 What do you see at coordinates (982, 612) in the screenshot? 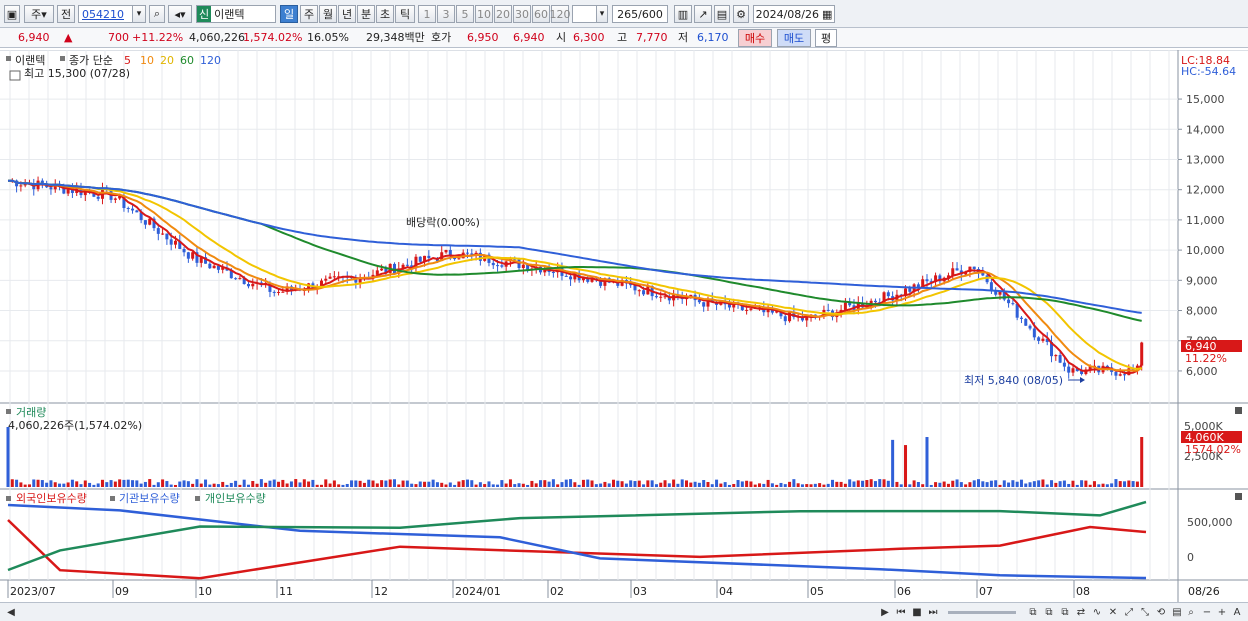
I see `zoom-slider` at bounding box center [982, 612].